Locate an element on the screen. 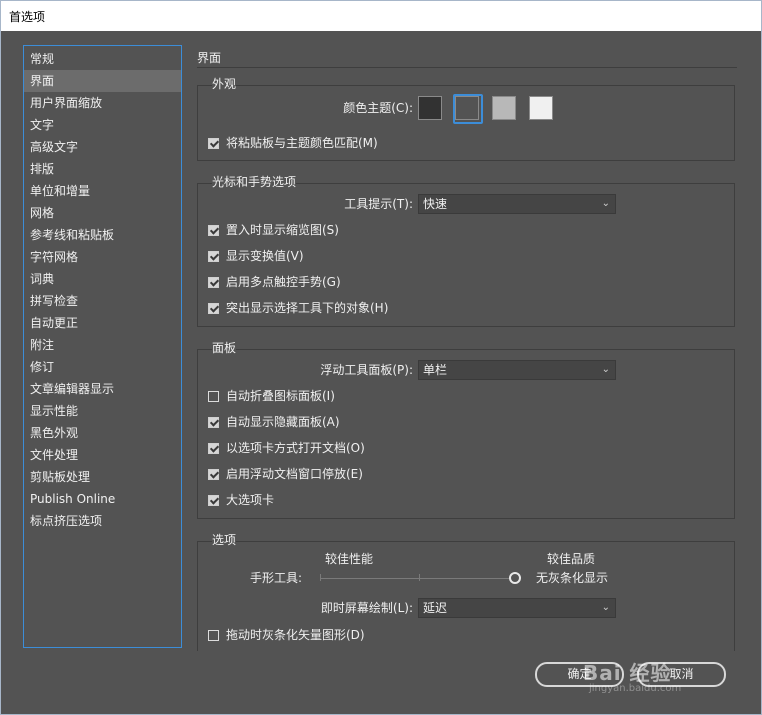 The image size is (762, 715). option-label: 自动显示隐藏面板(A) is located at coordinates (283, 422).